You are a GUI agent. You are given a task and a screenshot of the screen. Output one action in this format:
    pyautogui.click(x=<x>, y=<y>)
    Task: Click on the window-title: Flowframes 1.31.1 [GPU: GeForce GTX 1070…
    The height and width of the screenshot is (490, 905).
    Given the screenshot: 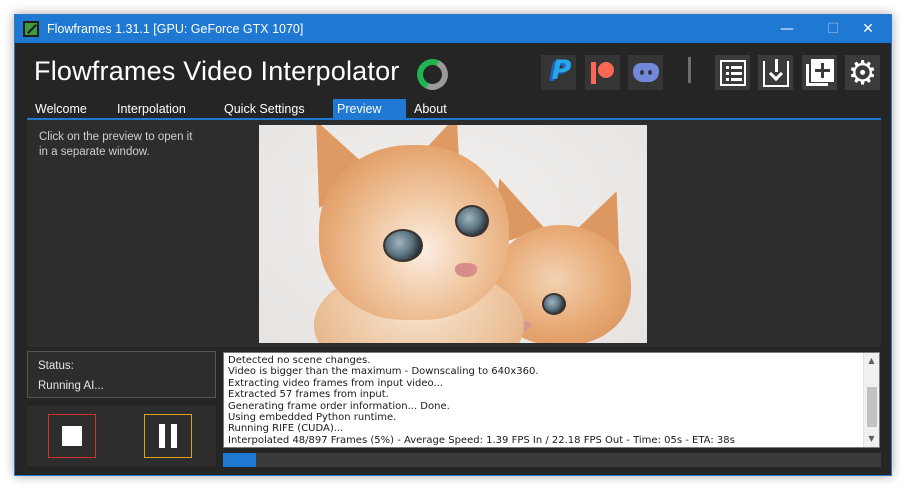 What is the action you would take?
    pyautogui.click(x=175, y=29)
    